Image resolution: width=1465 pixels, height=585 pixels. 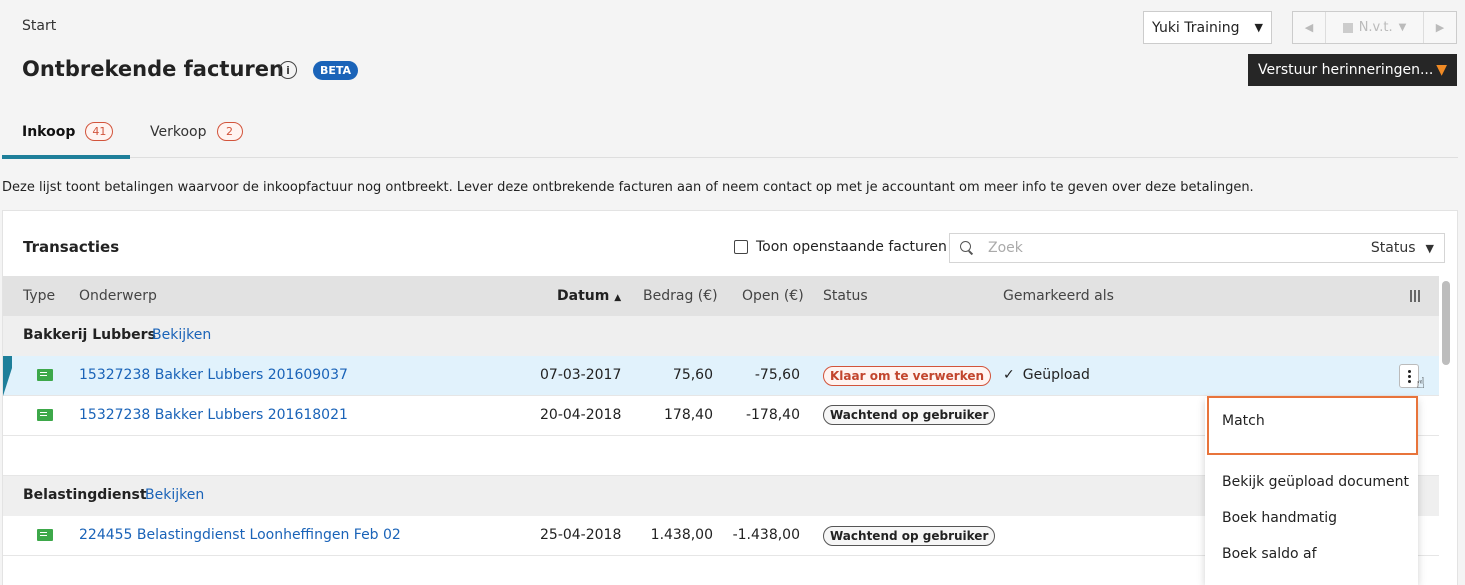 I want to click on column-subject: Onderwerp, so click(x=118, y=296).